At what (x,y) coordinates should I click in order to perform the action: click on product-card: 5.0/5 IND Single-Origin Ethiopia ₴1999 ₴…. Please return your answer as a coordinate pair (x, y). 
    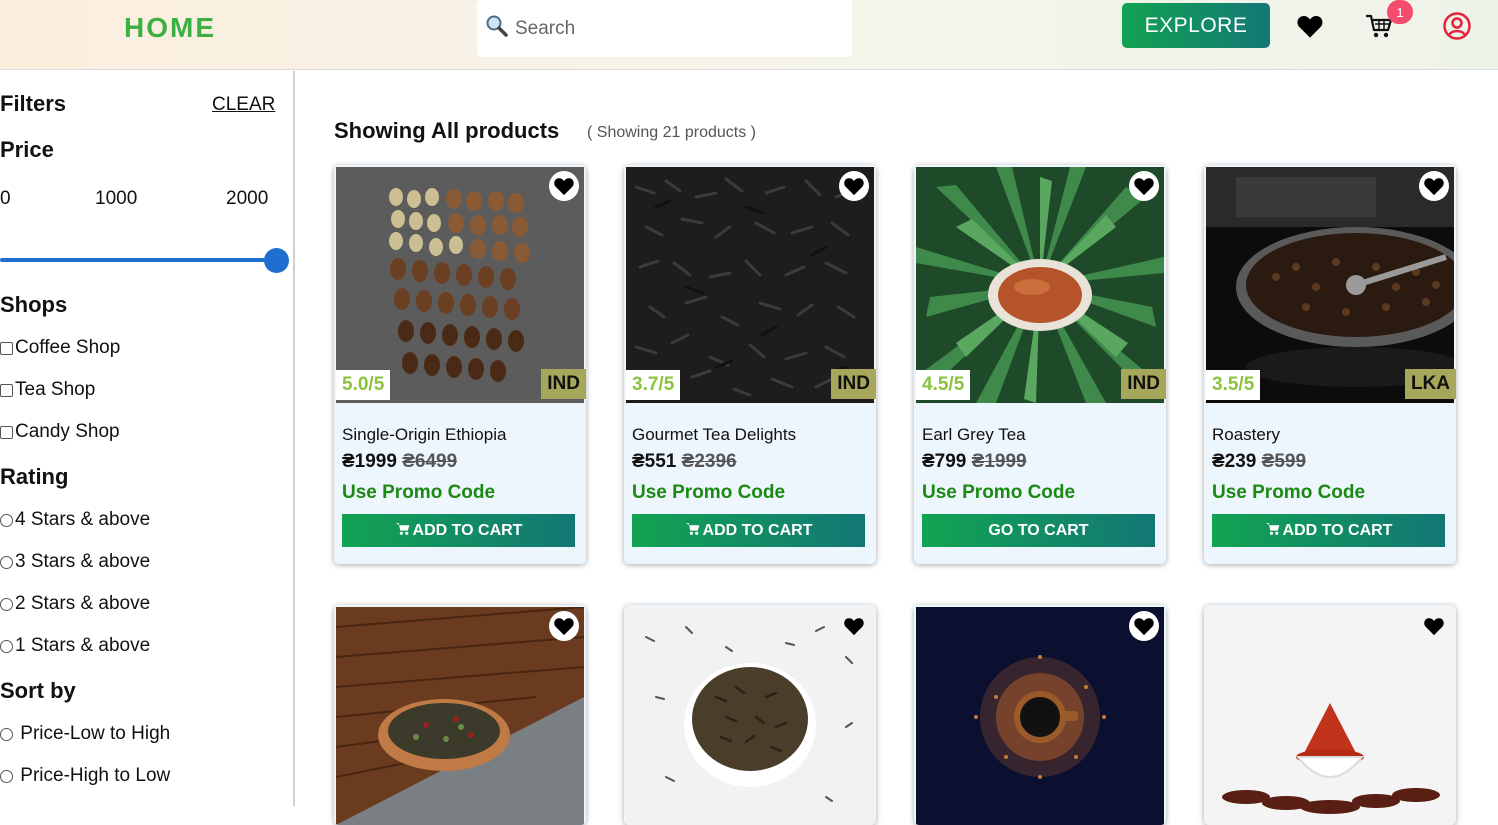
    Looking at the image, I should click on (460, 364).